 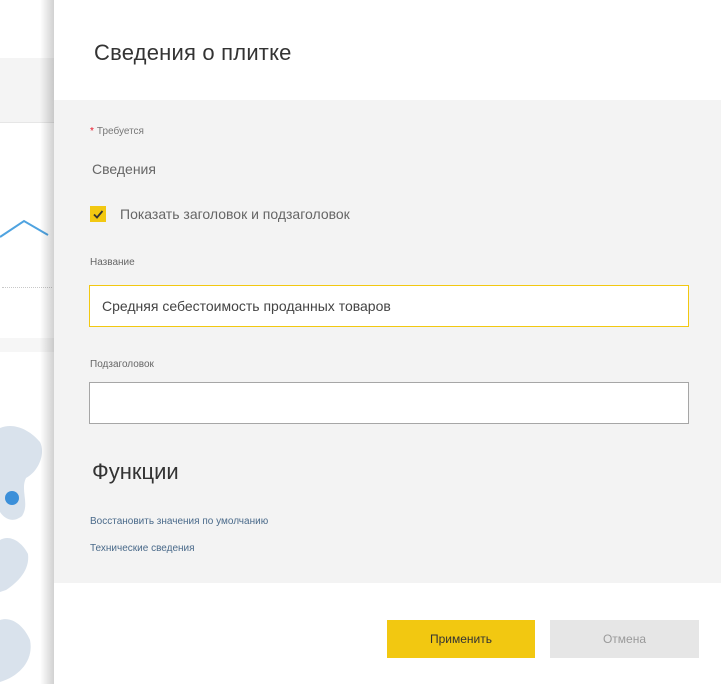 I want to click on apply-button: Применить, so click(x=461, y=639).